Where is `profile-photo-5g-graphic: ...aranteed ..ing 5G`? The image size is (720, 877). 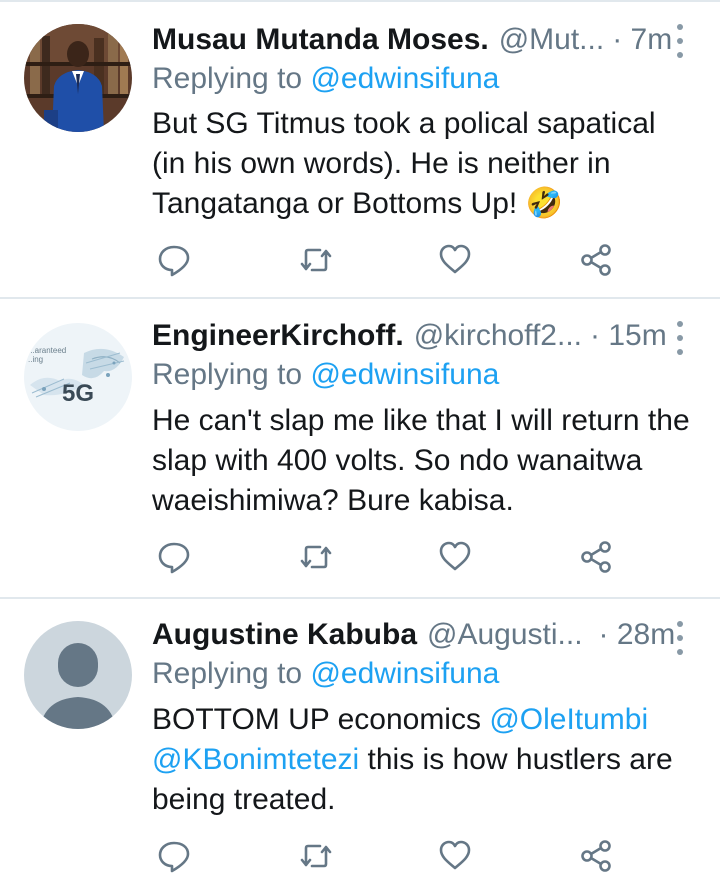
profile-photo-5g-graphic: ...aranteed ..ing 5G is located at coordinates (78, 377).